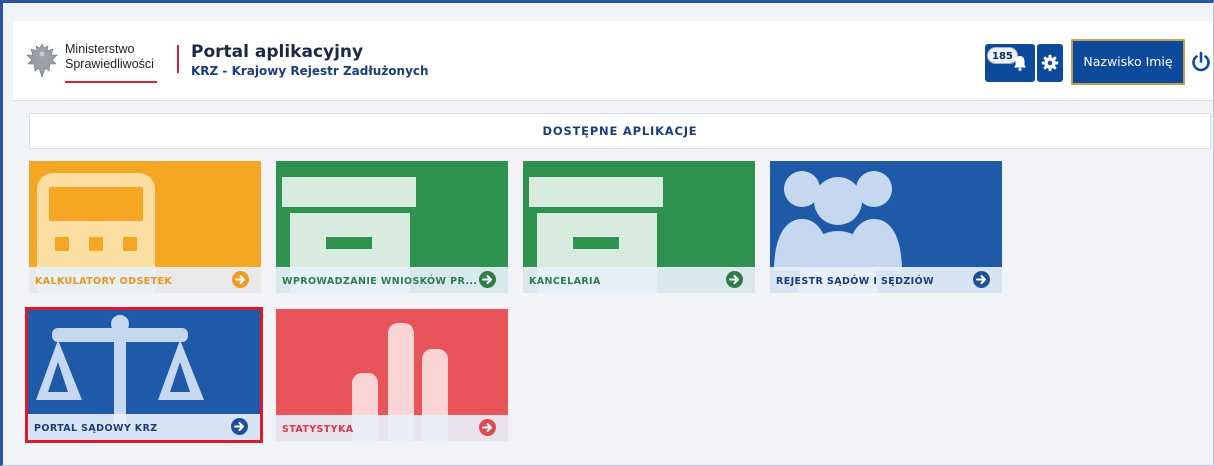 This screenshot has height=466, width=1214. I want to click on app-tile-kalkulatory-odsetek: KALKULATORY ODSETEK, so click(145, 227).